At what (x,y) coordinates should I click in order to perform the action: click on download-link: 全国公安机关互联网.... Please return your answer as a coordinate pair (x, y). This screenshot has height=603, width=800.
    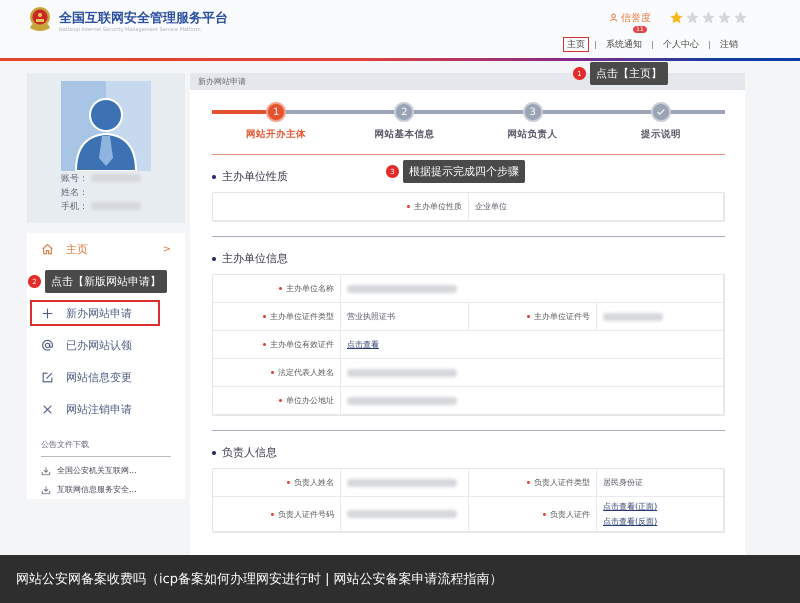
    Looking at the image, I should click on (106, 470).